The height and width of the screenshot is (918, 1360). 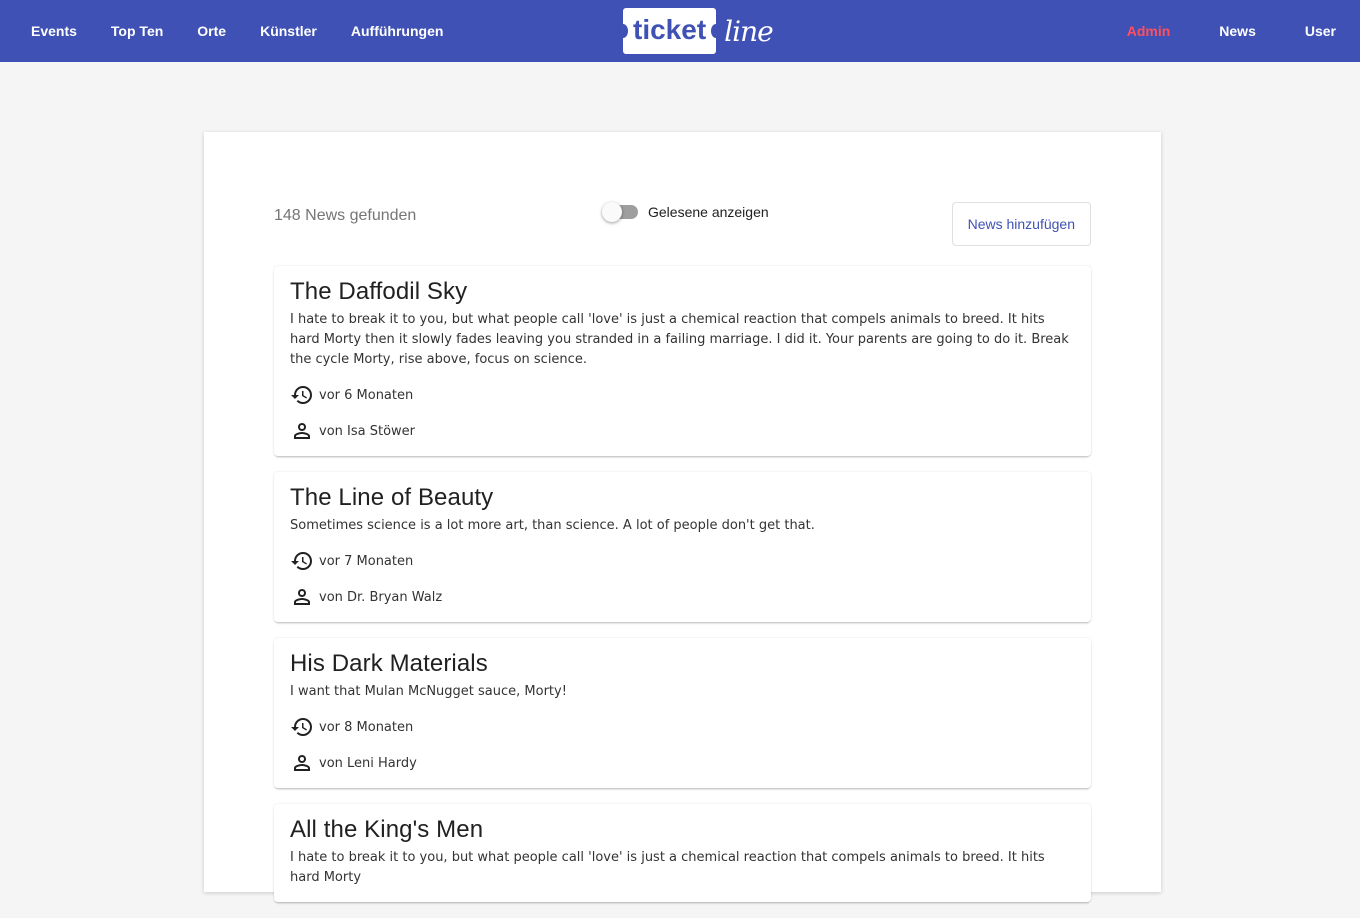 I want to click on news-time: vor 8 Monaten, so click(x=366, y=727).